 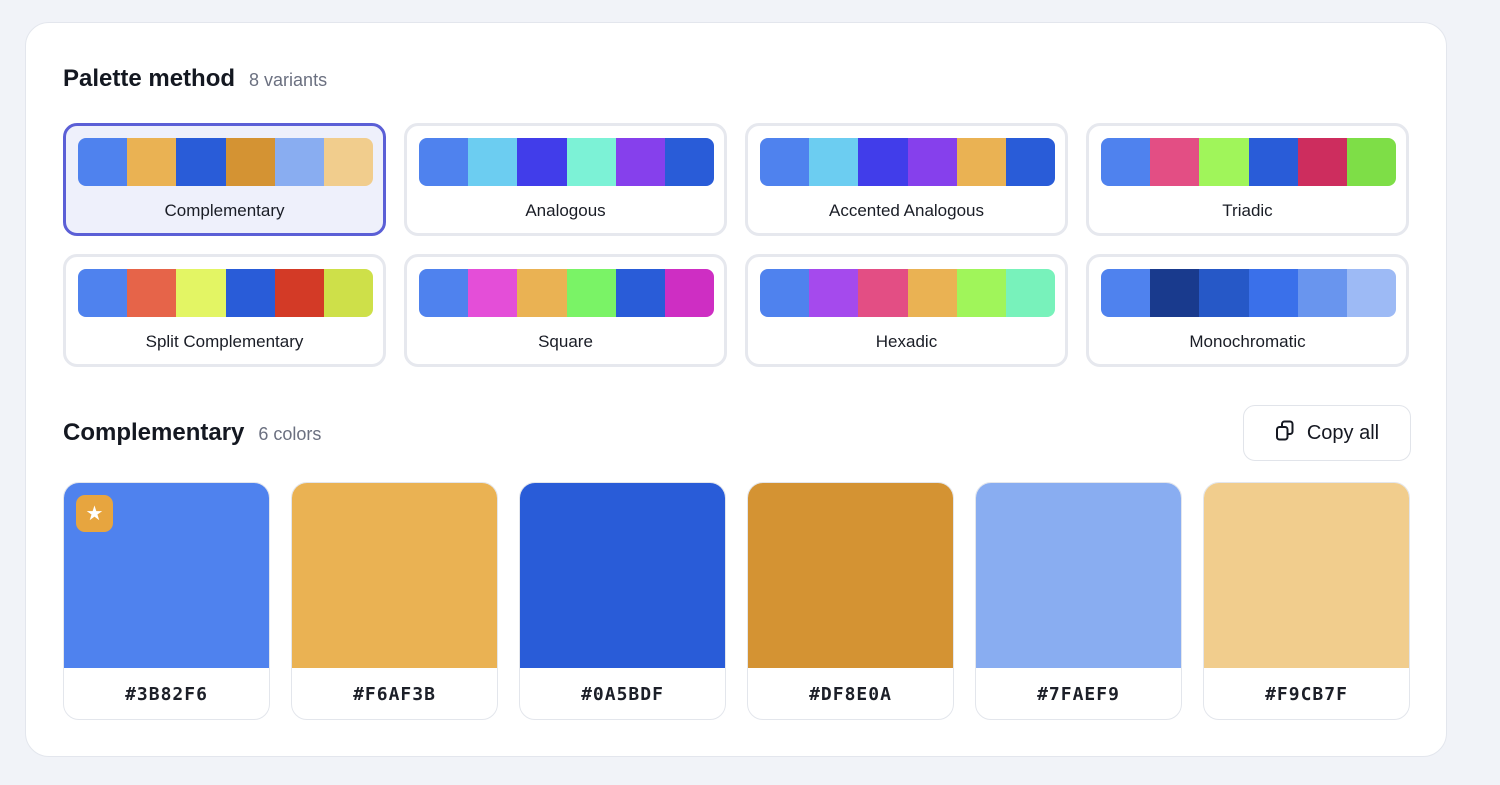 I want to click on method-card-complementary: Complementary, so click(x=224, y=179).